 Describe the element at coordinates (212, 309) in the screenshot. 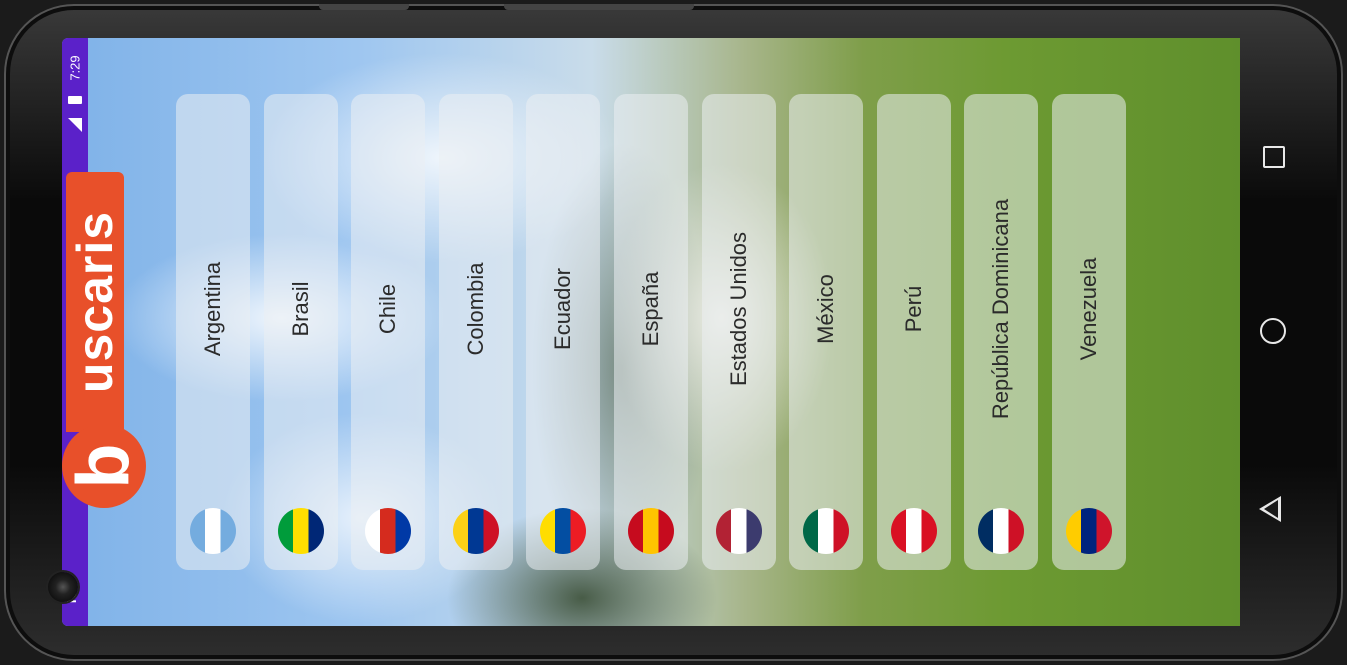

I see `country-label: Argentina` at that location.